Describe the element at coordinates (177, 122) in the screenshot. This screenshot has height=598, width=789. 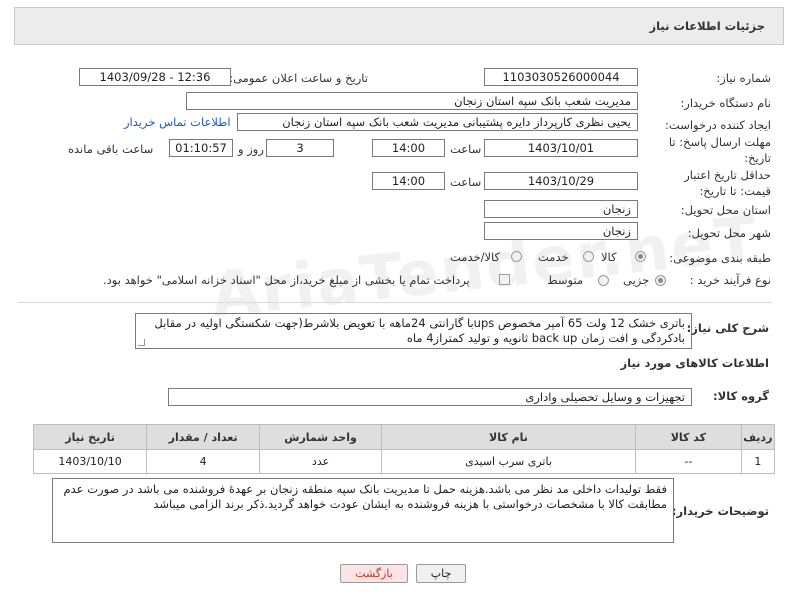
I see `buyer-contact-link: اطلاعات تماس خریدار` at that location.